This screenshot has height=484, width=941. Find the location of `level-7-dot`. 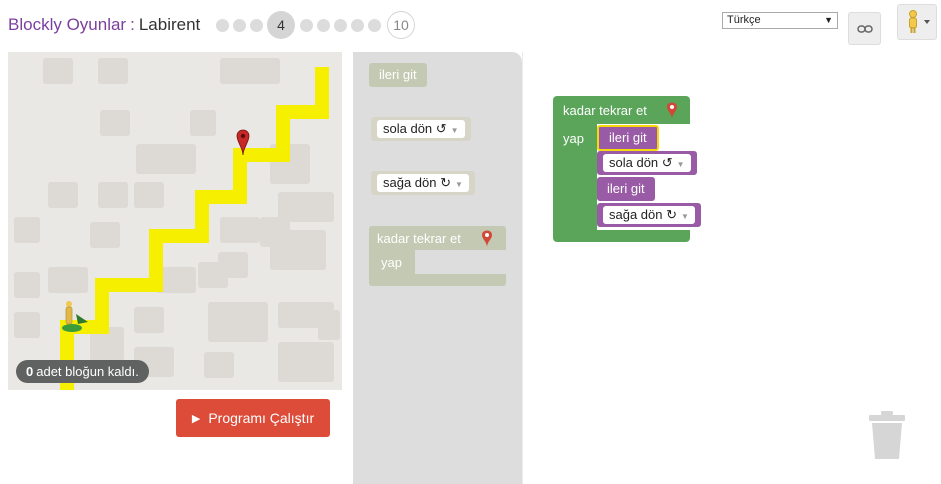

level-7-dot is located at coordinates (340, 25).